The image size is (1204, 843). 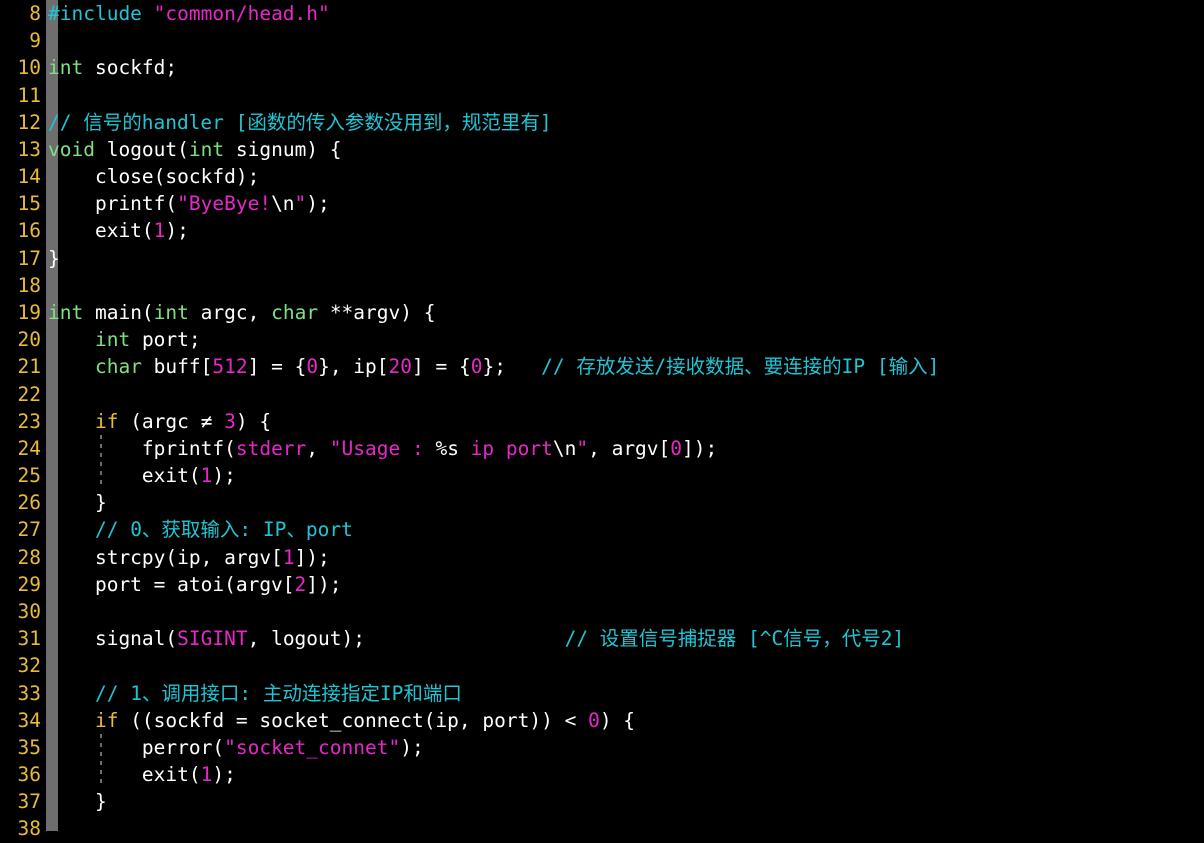 What do you see at coordinates (223, 530) in the screenshot?
I see `code-token: // 0、获取输入: IP、port` at bounding box center [223, 530].